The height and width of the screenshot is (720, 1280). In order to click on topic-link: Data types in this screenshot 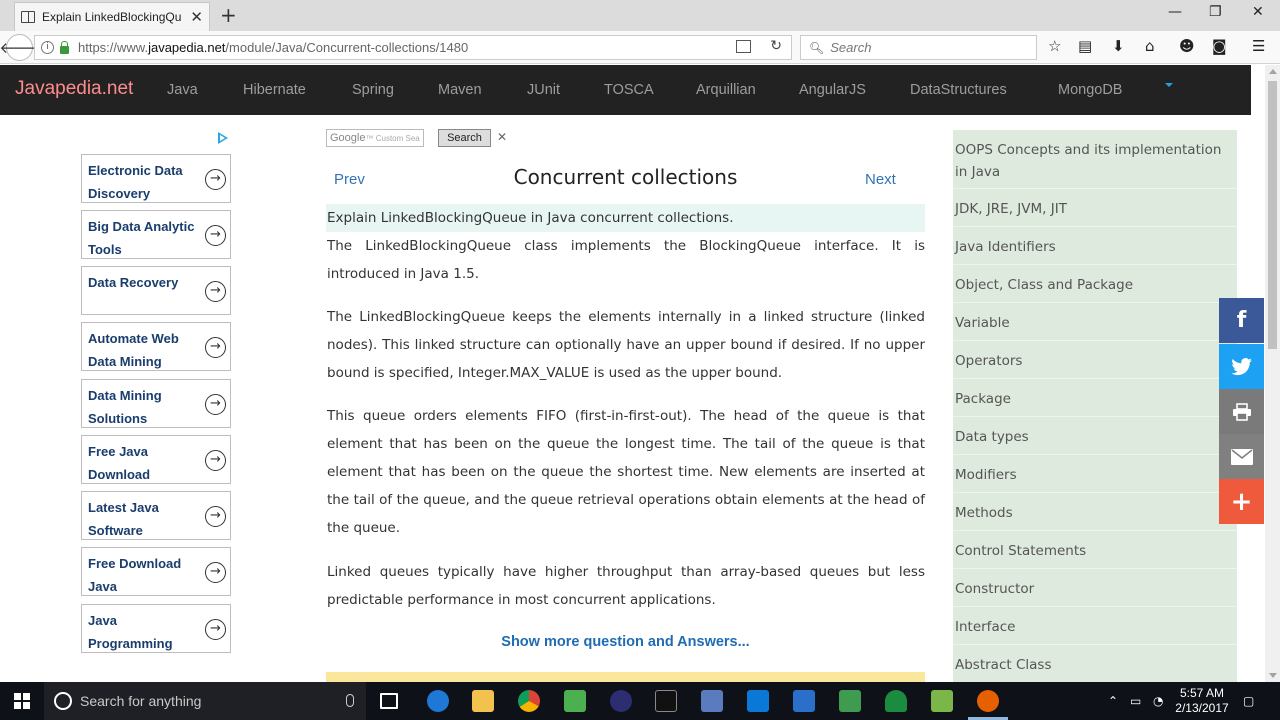, I will do `click(1094, 437)`.